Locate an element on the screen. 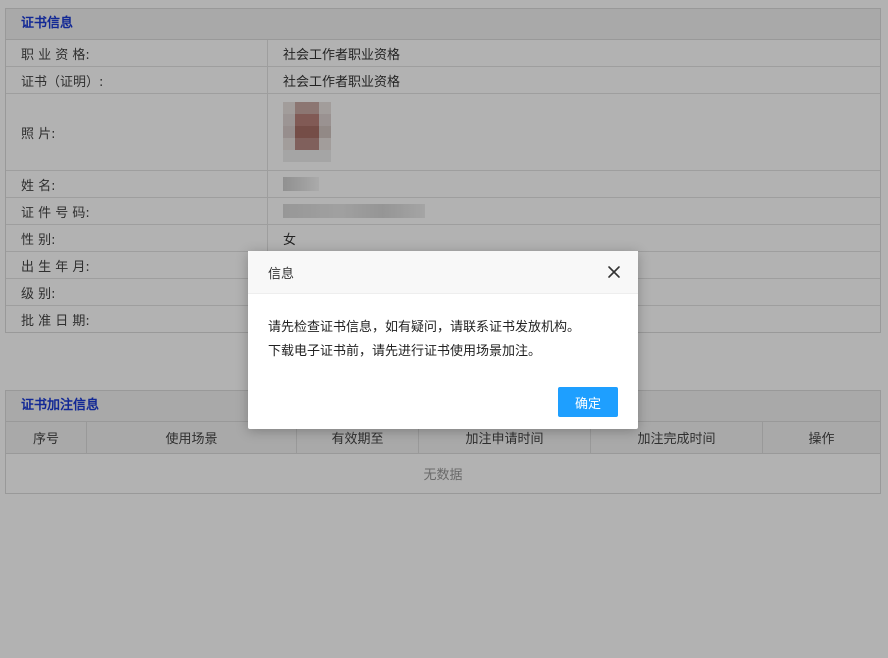 This screenshot has width=888, height=658. confirm-button: 确定 is located at coordinates (588, 402).